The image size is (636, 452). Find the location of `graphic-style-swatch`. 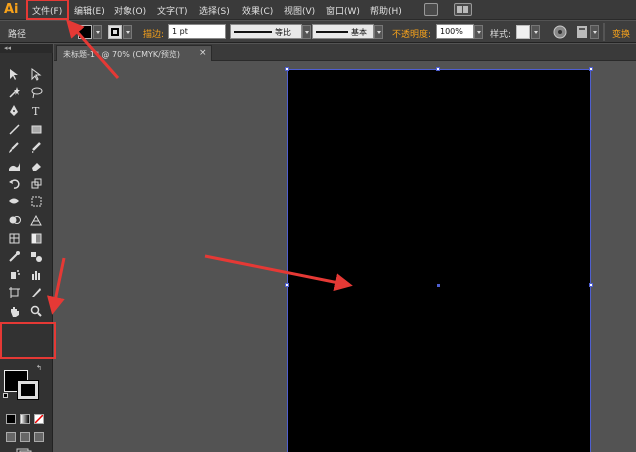

graphic-style-swatch is located at coordinates (523, 32).